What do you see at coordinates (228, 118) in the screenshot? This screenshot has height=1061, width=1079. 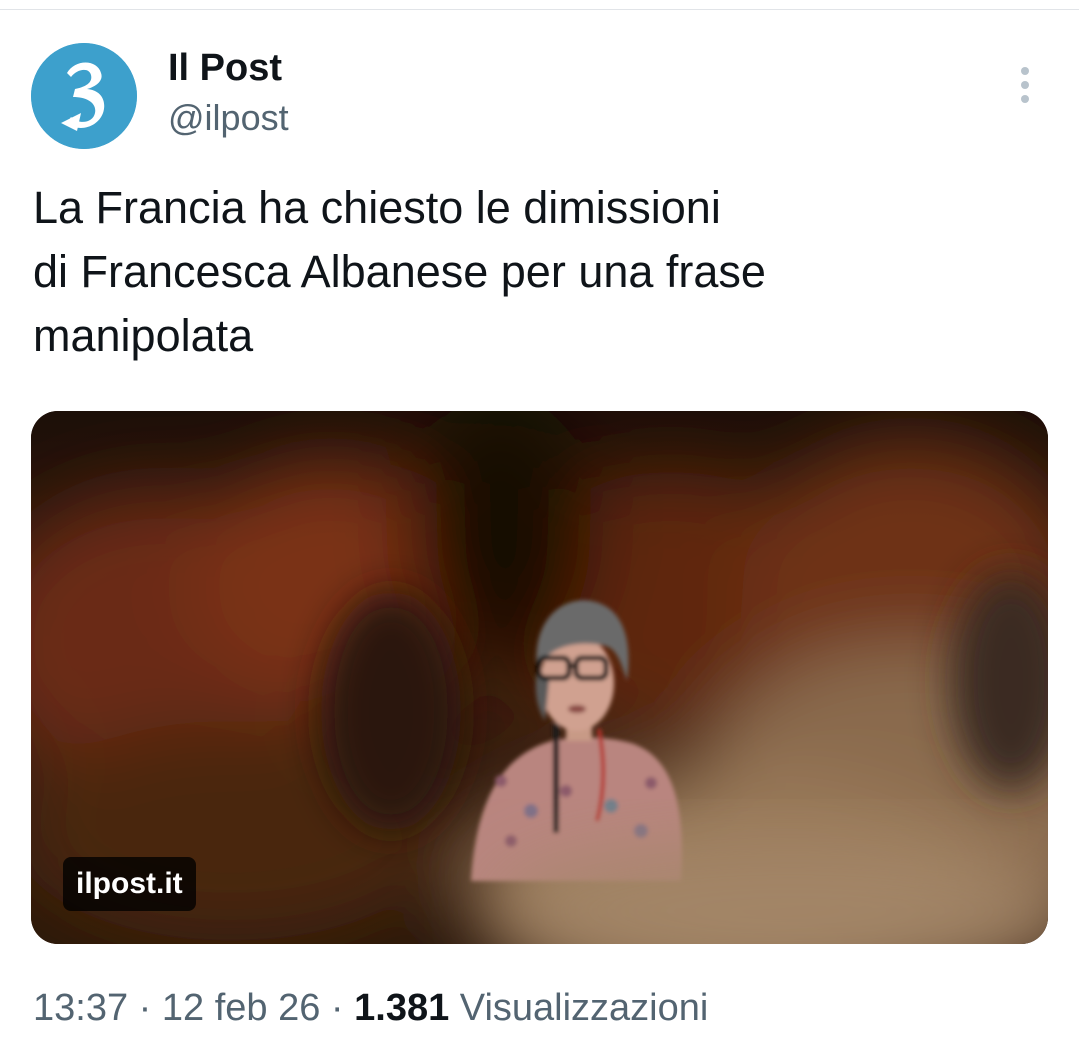 I see `author-handle: @ilpost` at bounding box center [228, 118].